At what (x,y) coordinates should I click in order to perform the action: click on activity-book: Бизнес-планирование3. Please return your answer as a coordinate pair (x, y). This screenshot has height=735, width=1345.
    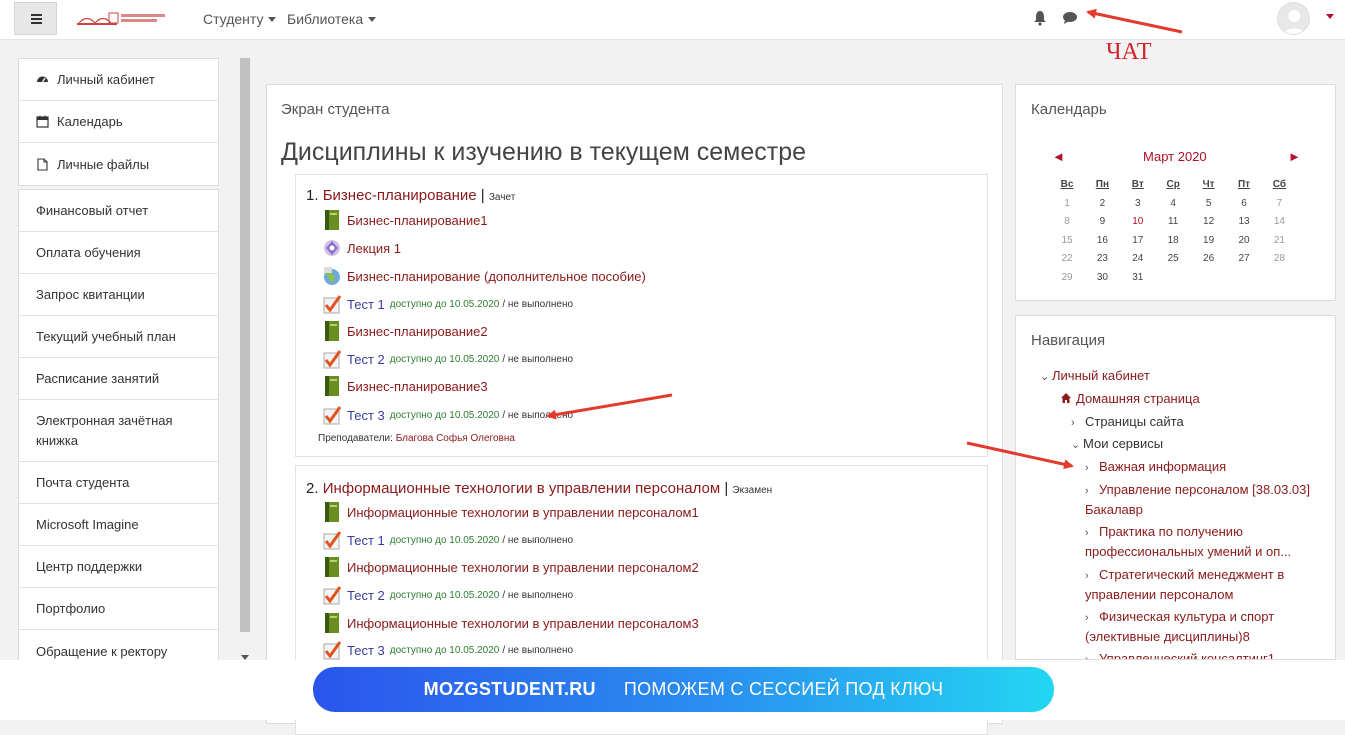
    Looking at the image, I should click on (405, 386).